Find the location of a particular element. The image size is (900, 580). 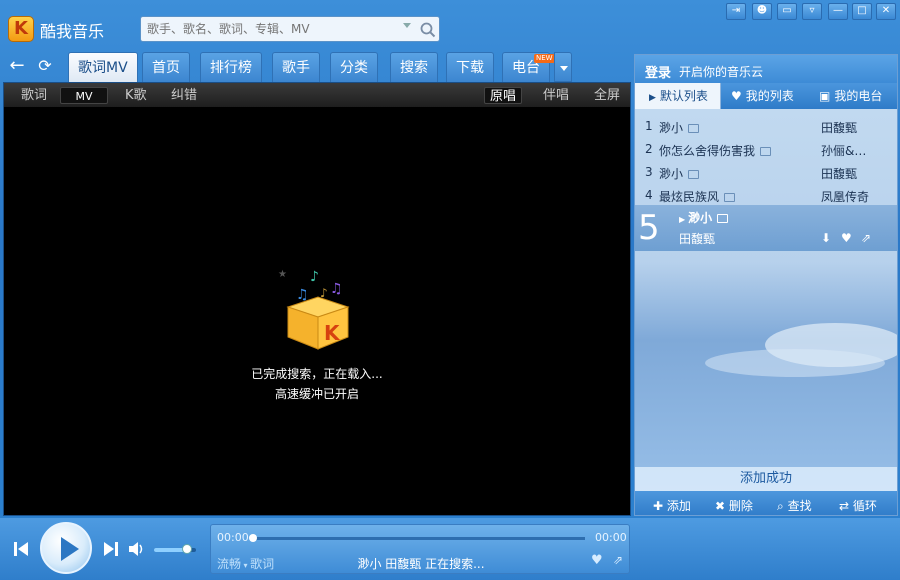

time-total: 00:00 is located at coordinates (611, 537).